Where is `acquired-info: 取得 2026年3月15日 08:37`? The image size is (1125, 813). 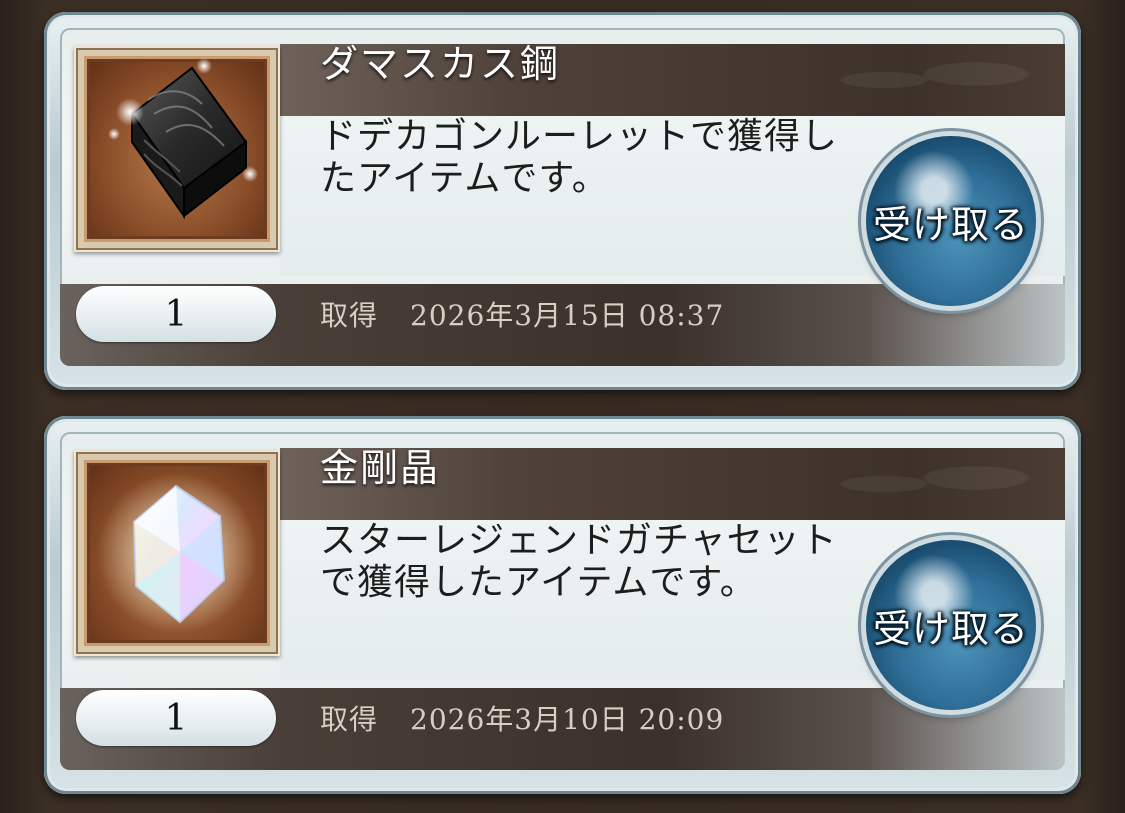 acquired-info: 取得 2026年3月15日 08:37 is located at coordinates (522, 314).